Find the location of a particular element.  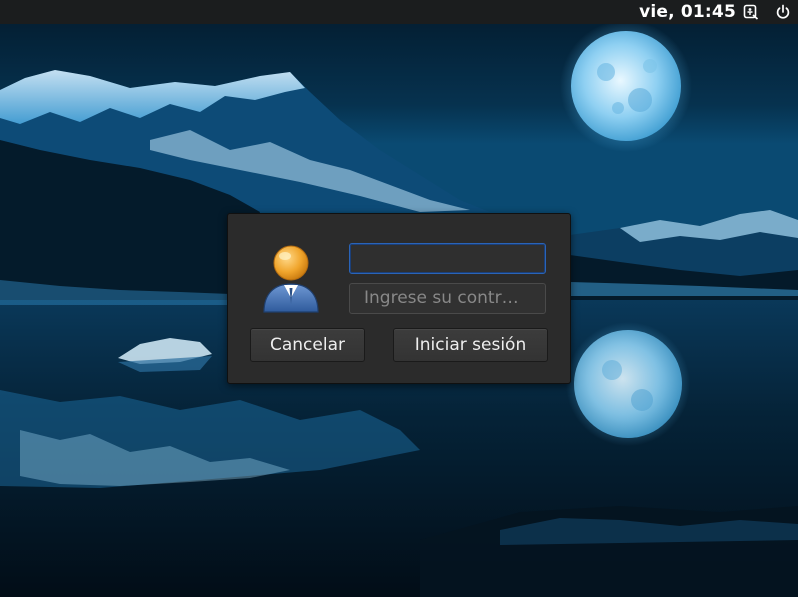

login-button: Iniciar sesión is located at coordinates (470, 345).